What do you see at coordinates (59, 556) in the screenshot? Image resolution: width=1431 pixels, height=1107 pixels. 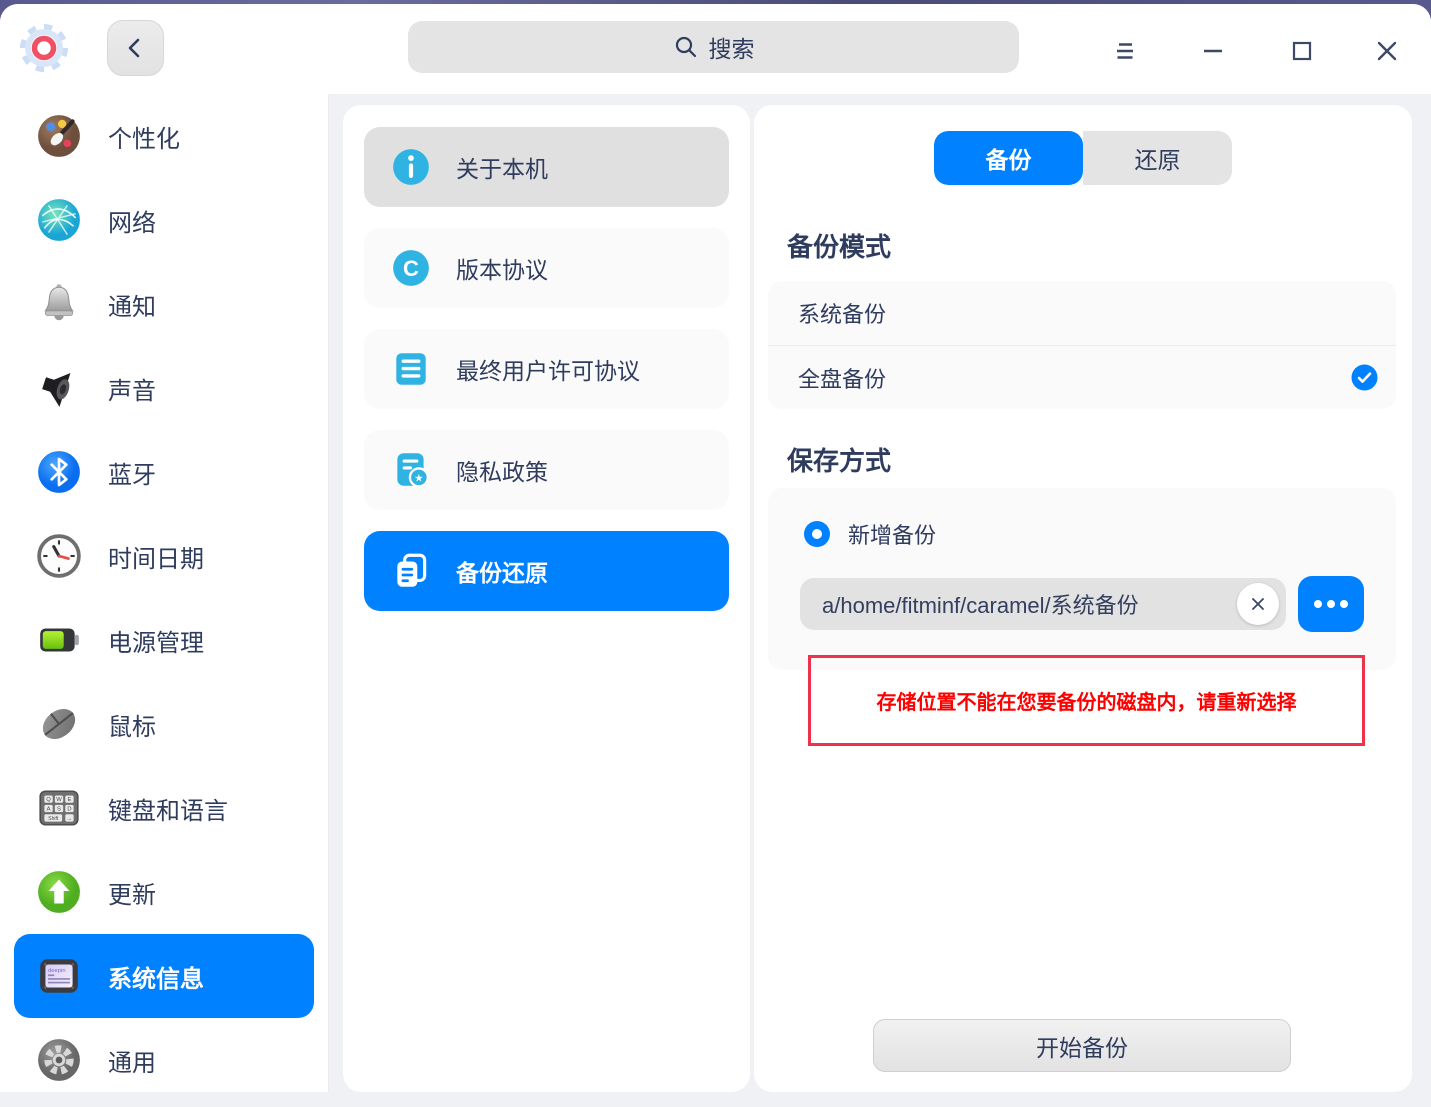 I see `clock-icon` at bounding box center [59, 556].